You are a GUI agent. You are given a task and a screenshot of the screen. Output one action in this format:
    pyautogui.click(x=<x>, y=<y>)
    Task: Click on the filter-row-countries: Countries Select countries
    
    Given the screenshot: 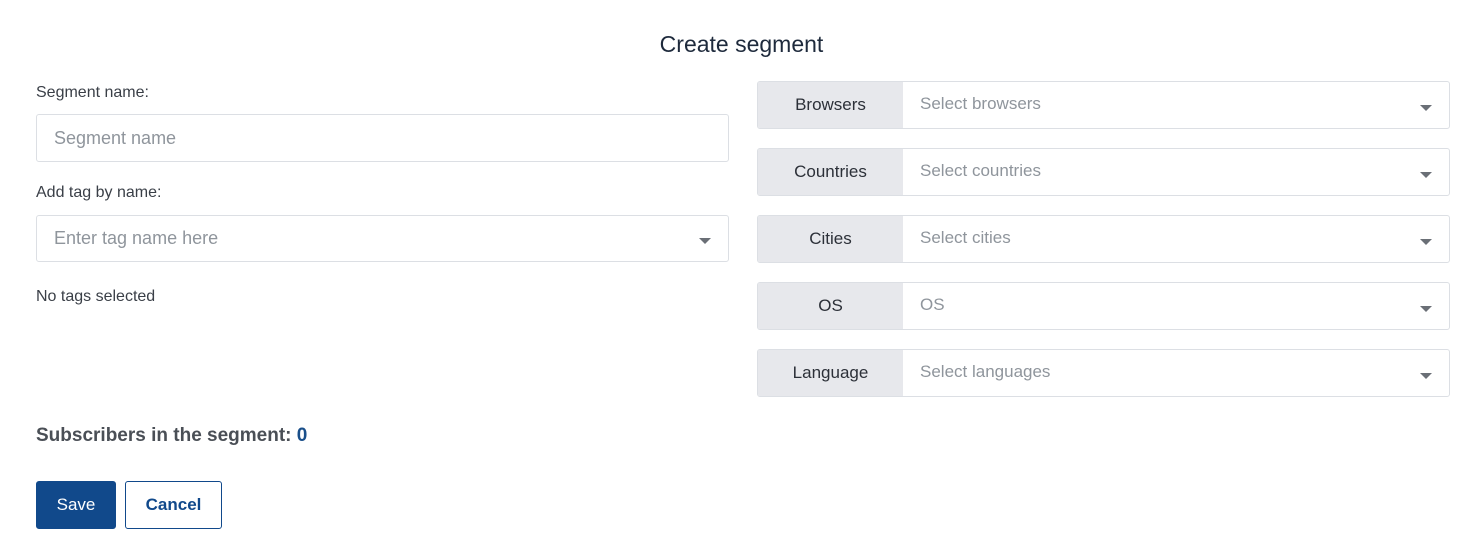 What is the action you would take?
    pyautogui.click(x=1103, y=172)
    